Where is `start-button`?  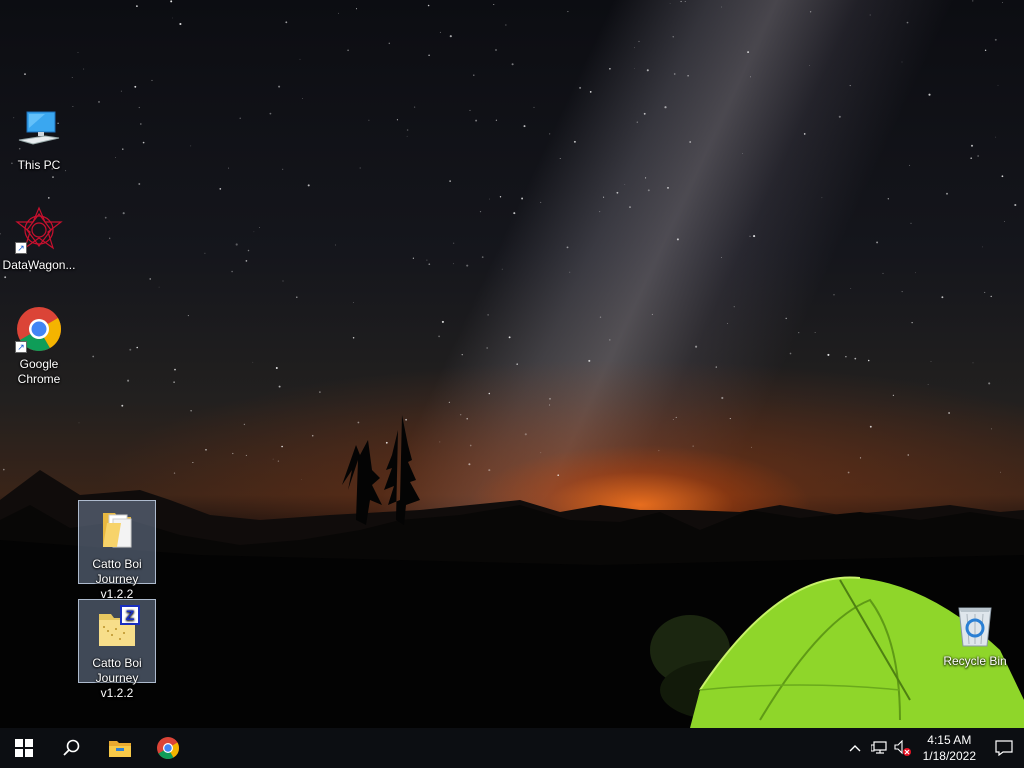 start-button is located at coordinates (24, 748).